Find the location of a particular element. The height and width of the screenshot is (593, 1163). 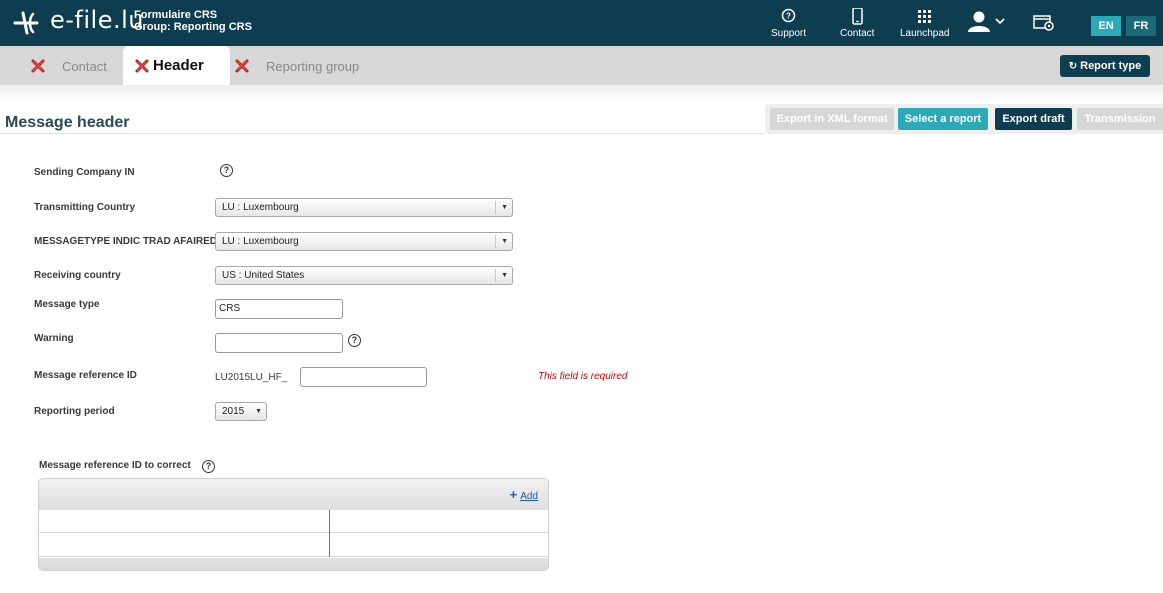

report-type-label: Report type is located at coordinates (1111, 66).